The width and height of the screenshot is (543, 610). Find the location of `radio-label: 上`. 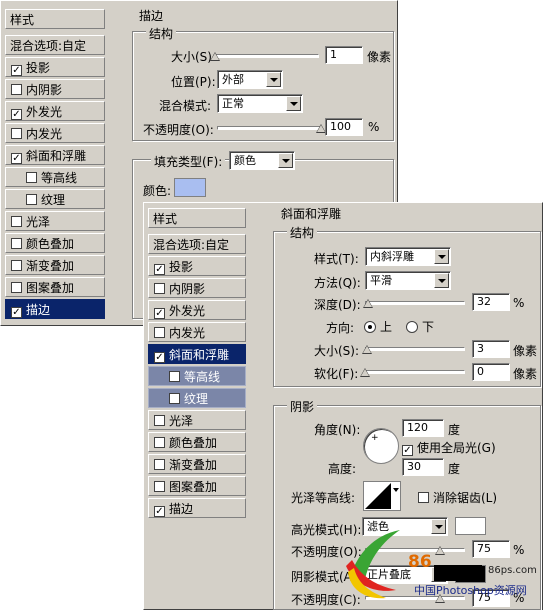

radio-label: 上 is located at coordinates (386, 327).